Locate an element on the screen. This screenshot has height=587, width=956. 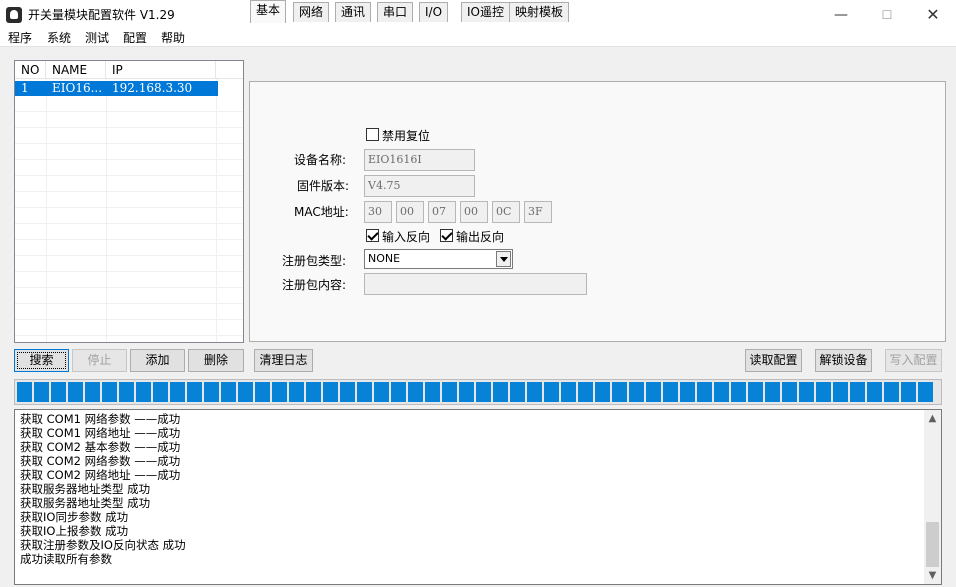
read-config-button: 读取配置 is located at coordinates (773, 360).